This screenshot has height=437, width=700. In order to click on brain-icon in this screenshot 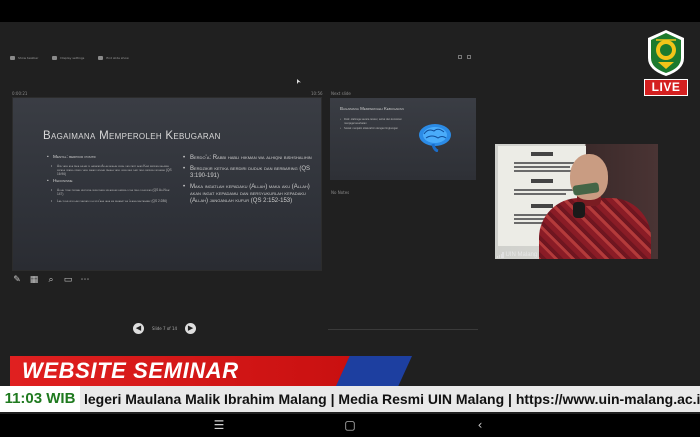, I will do `click(435, 138)`.